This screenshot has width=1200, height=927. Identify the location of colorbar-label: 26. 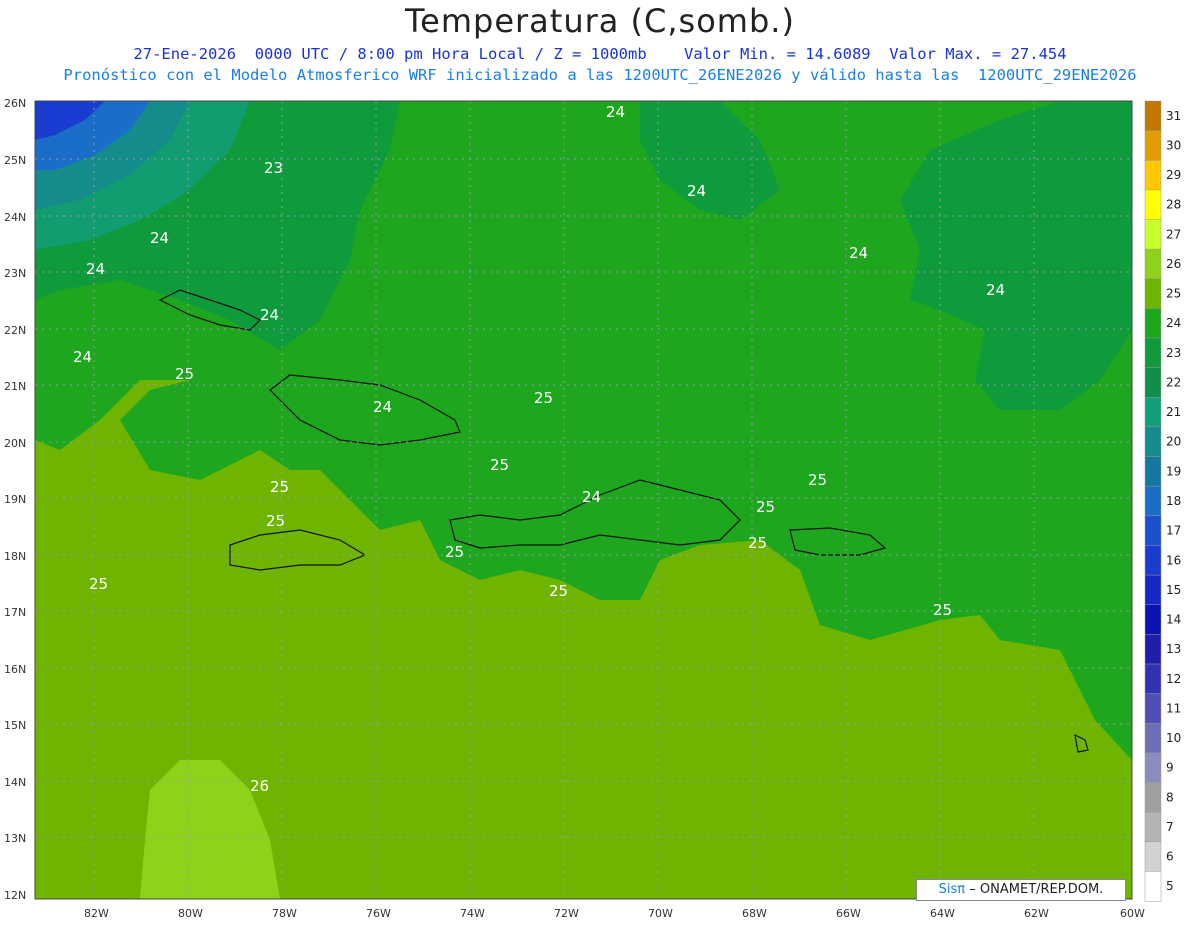
(1173, 264).